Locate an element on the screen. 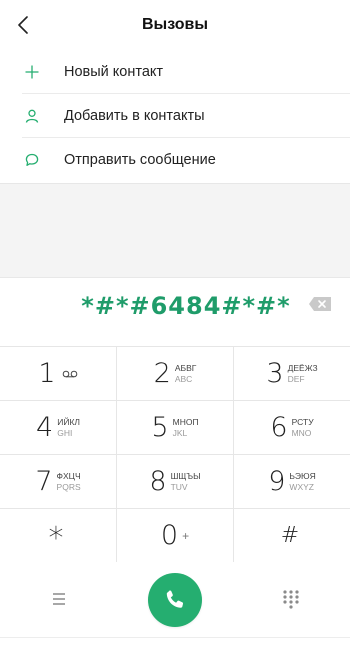 Image resolution: width=350 pixels, height=650 pixels. empty-area is located at coordinates (175, 230).